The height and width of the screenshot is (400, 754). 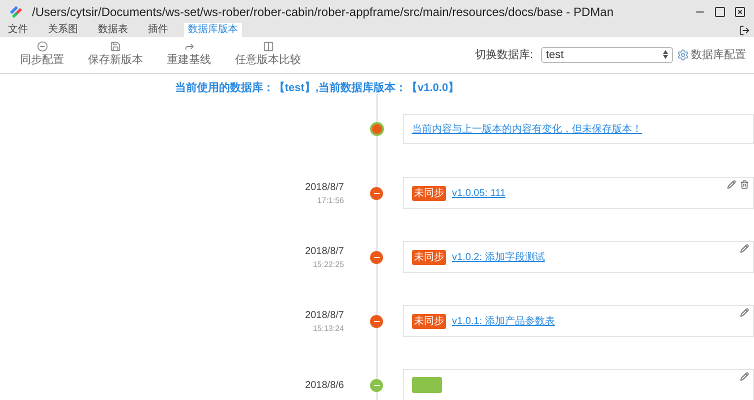 I want to click on app-logo-icon, so click(x=16, y=12).